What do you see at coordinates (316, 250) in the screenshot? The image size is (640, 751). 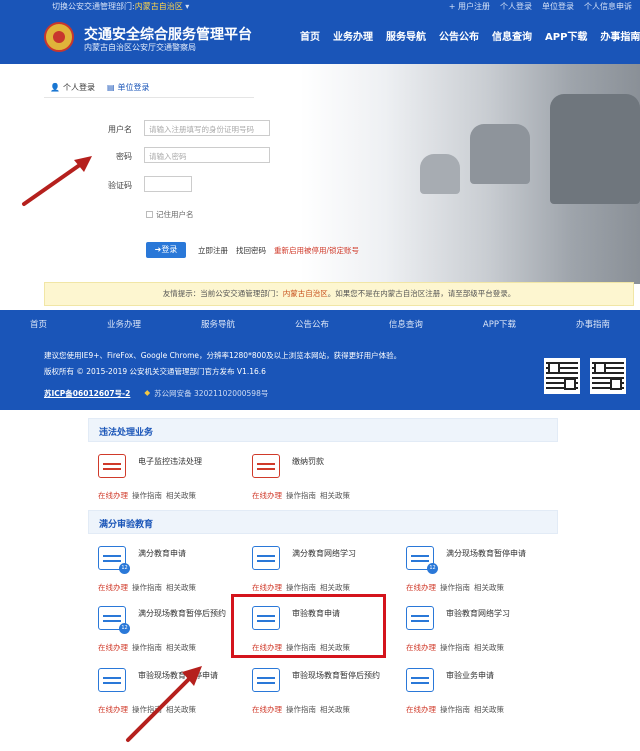 I see `reactivate-account-link: 重新启用被停用/锁定账号` at bounding box center [316, 250].